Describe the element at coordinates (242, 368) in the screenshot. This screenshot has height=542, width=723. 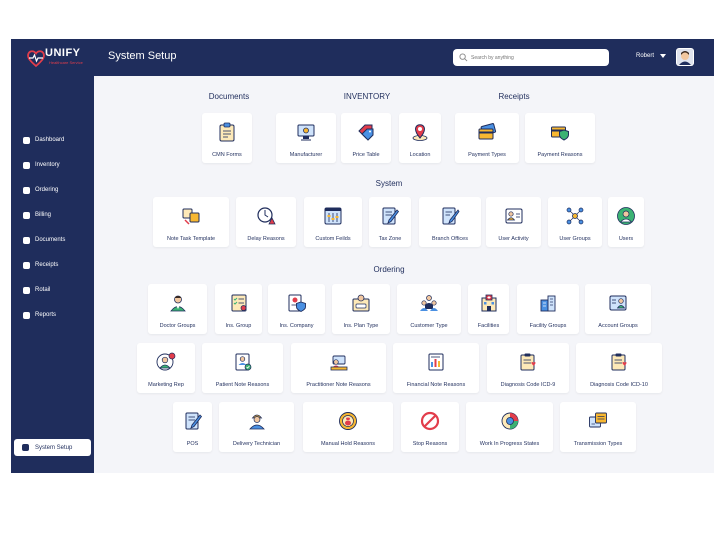
I see `tile-patient-note-reasons: Patient Note Reasons` at that location.